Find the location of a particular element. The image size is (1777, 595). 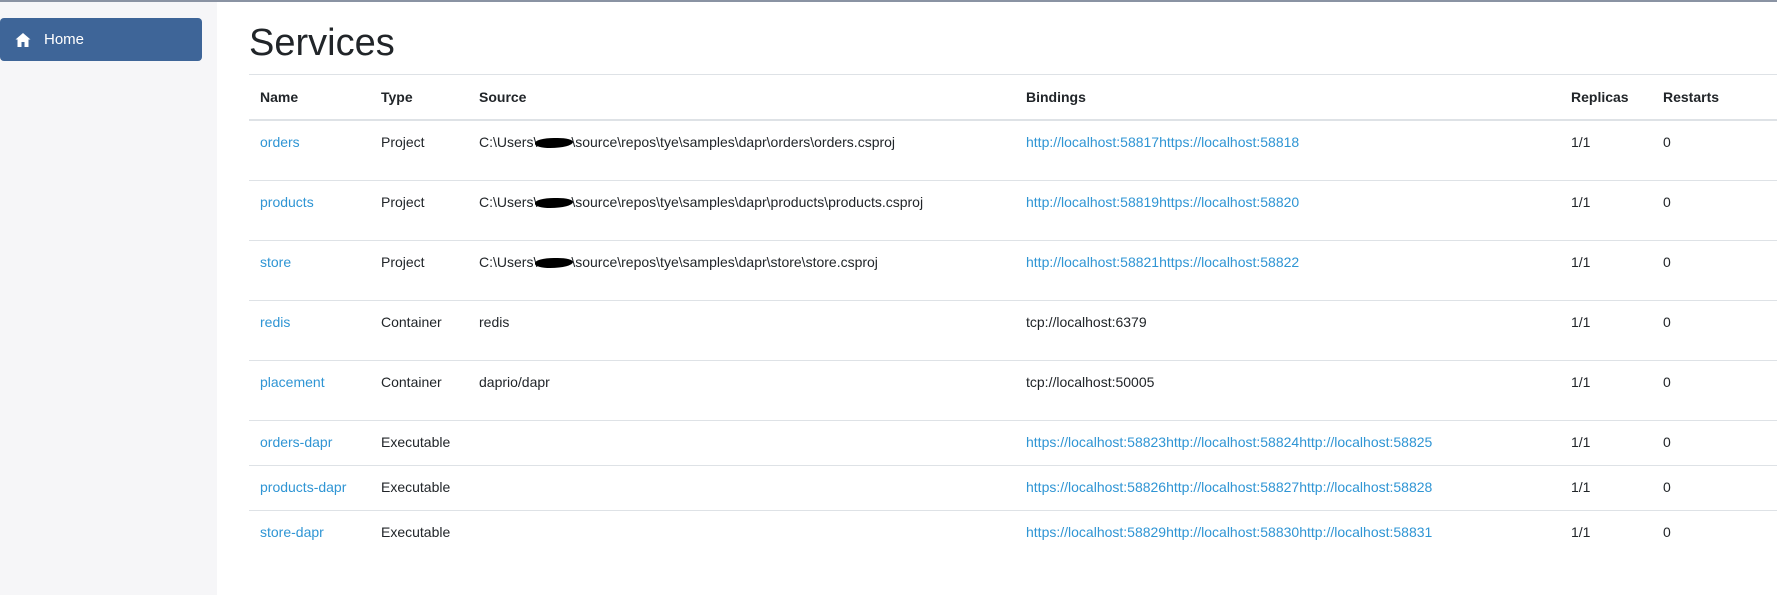

service-name-link: redis is located at coordinates (275, 322).